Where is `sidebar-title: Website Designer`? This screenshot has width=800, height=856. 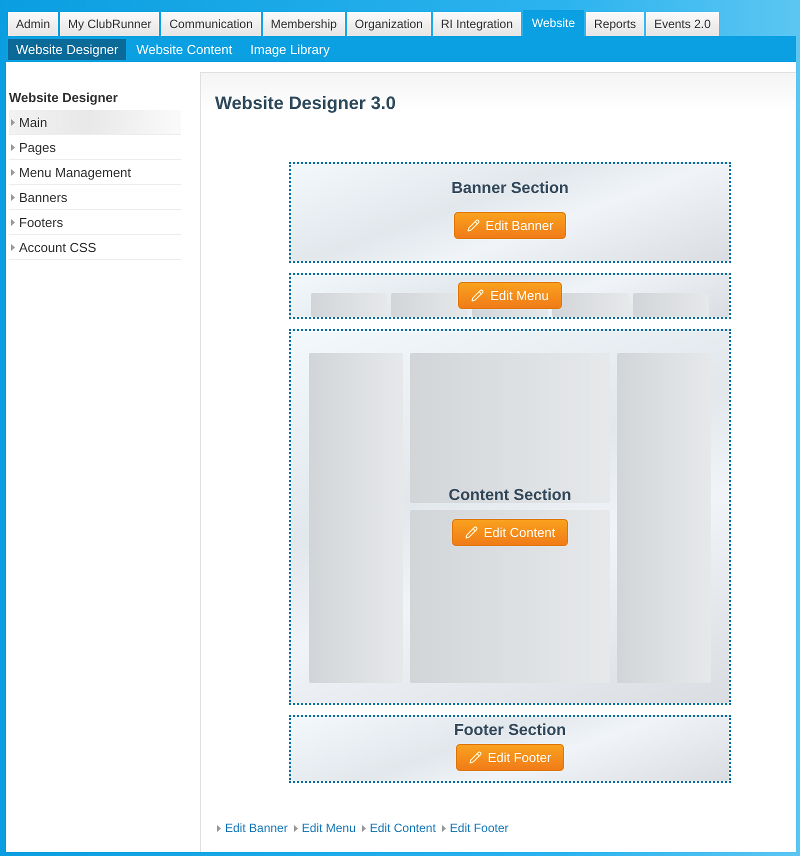 sidebar-title: Website Designer is located at coordinates (64, 98).